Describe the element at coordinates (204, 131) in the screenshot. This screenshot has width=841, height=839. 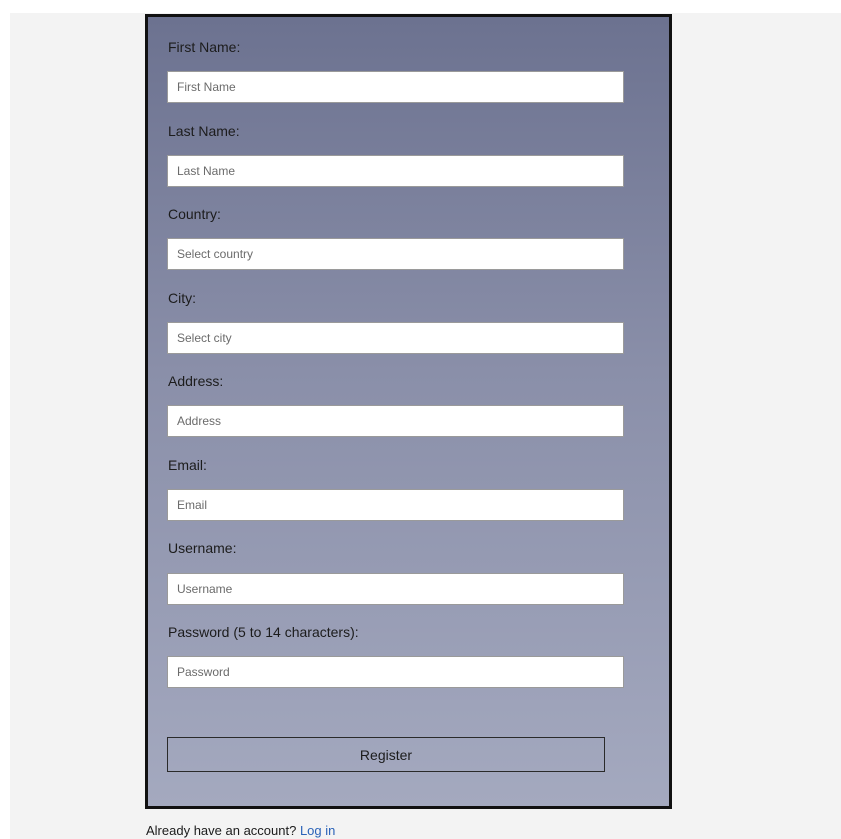
I see `last-name-label: Last Name:` at that location.